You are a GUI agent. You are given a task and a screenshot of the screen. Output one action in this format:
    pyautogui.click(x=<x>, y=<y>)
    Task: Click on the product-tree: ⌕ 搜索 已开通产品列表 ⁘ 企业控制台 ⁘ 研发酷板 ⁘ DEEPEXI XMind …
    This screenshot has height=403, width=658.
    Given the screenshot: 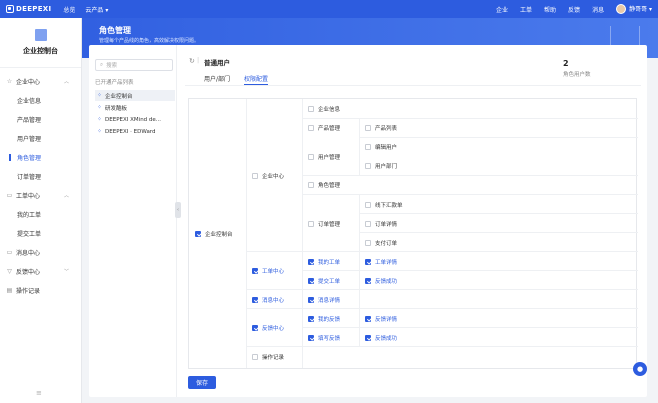 What is the action you would take?
    pyautogui.click(x=133, y=221)
    